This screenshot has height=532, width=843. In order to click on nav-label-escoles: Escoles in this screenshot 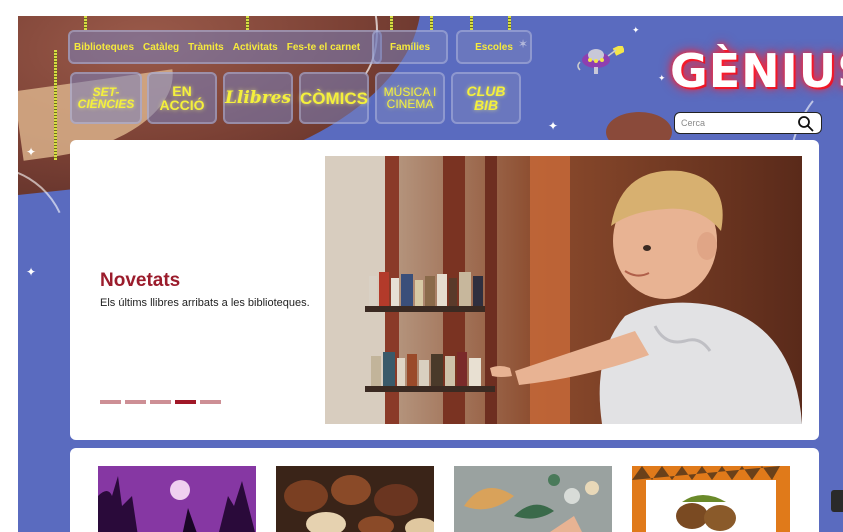, I will do `click(494, 47)`.